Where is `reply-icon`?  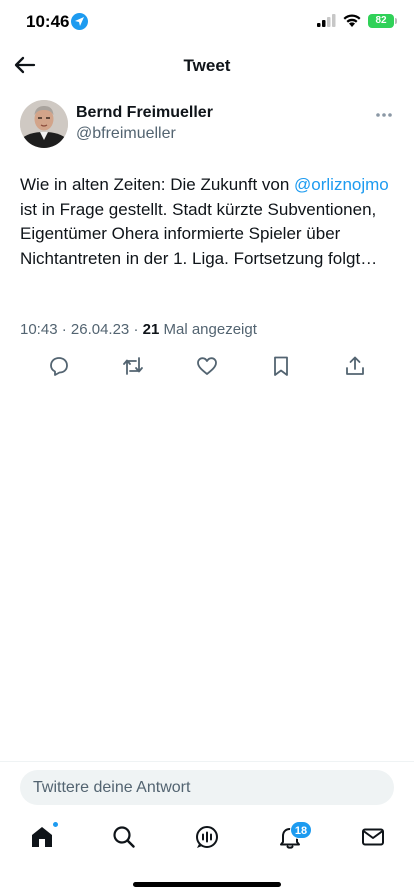 reply-icon is located at coordinates (59, 366).